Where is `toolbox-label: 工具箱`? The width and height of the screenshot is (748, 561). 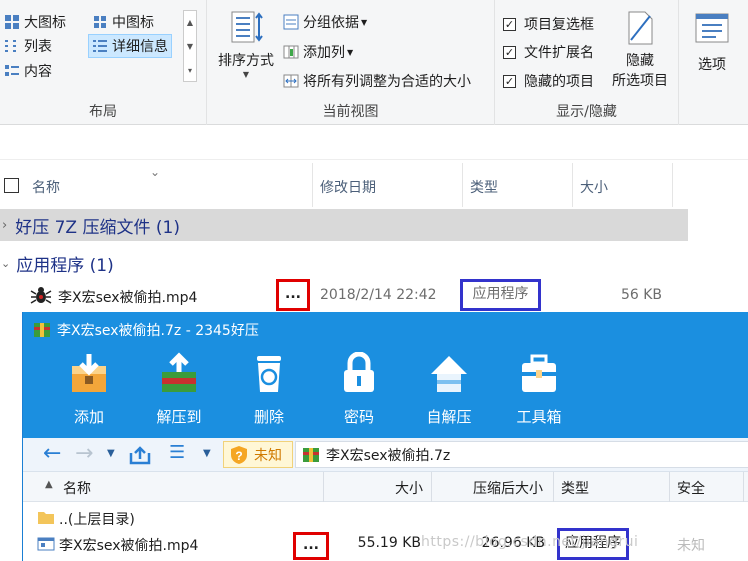
toolbox-label: 工具箱 is located at coordinates (539, 417).